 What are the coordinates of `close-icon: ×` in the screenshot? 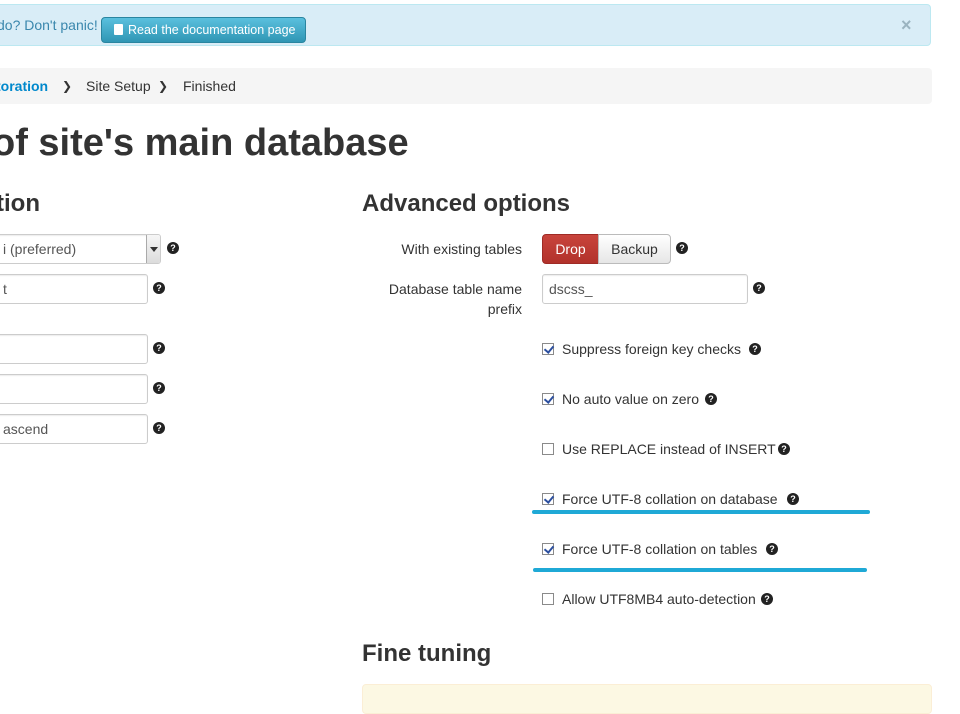 It's located at (906, 25).